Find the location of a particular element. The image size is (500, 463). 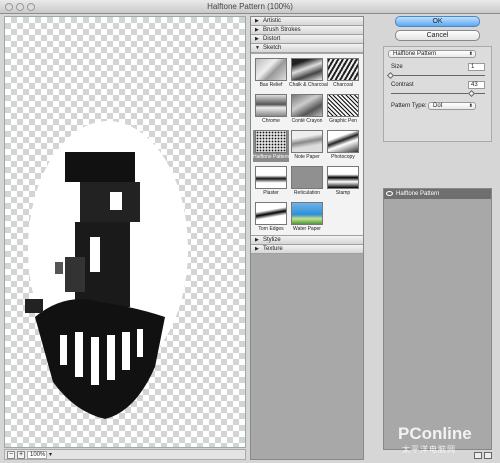

size-slider-handle is located at coordinates (390, 75).